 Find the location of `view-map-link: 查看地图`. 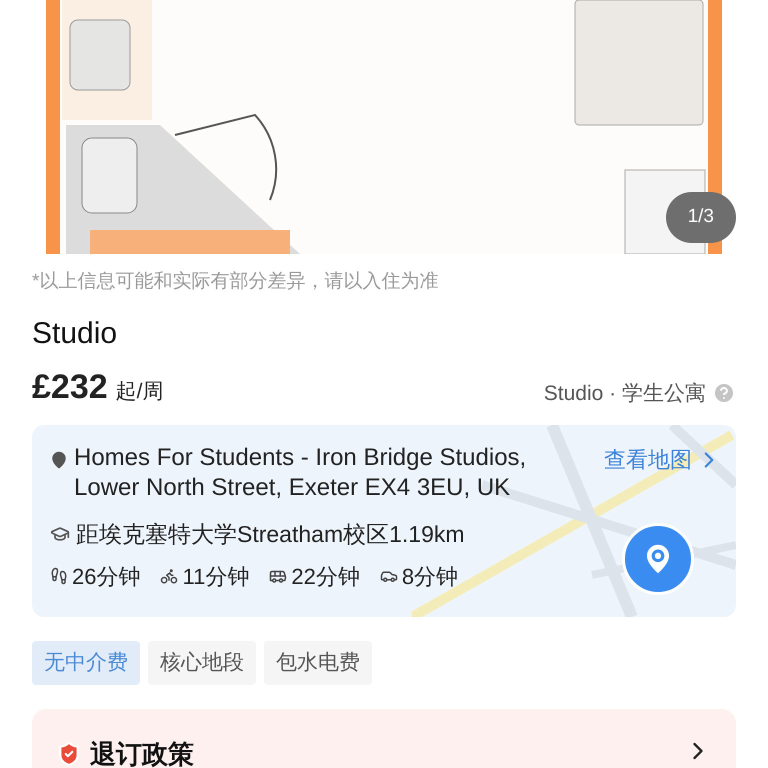

view-map-link: 查看地图 is located at coordinates (663, 459).